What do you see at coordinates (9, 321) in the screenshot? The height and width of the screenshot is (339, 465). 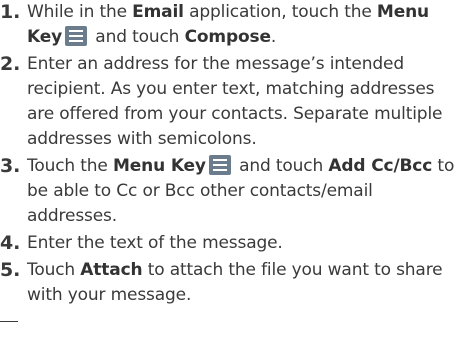 I see `page-margin-rule` at bounding box center [9, 321].